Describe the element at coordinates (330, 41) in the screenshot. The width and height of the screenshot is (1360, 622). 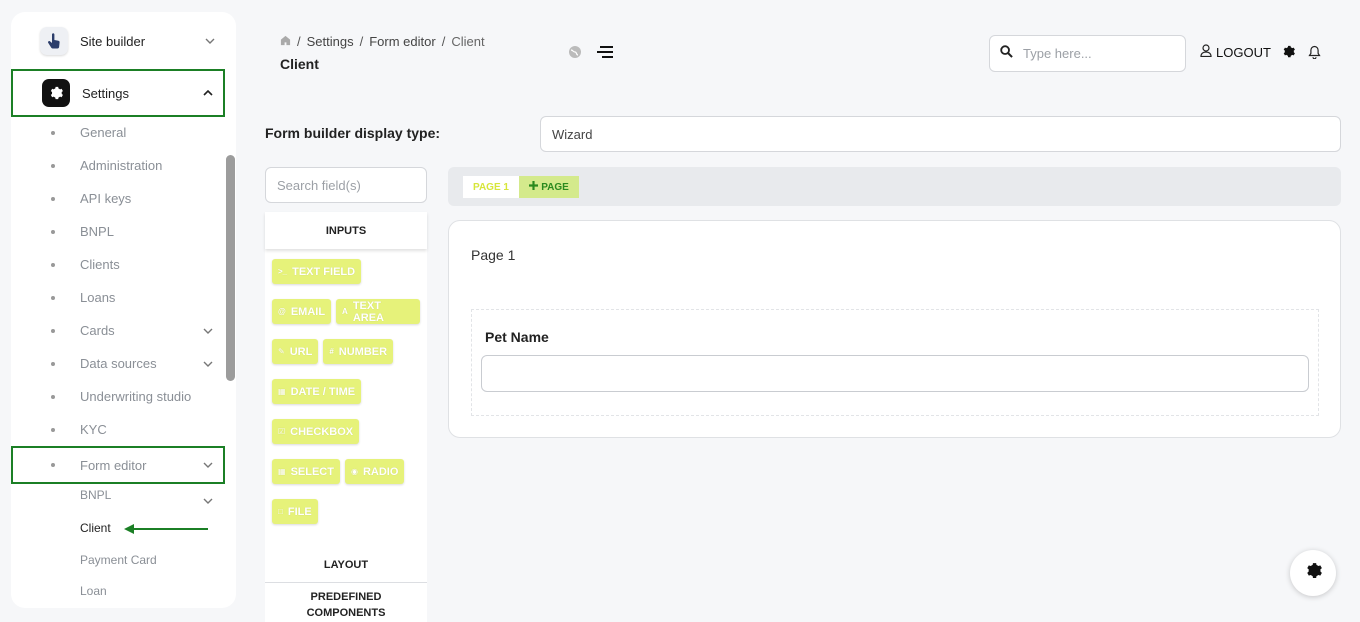
I see `breadcrumb-settings: Settings` at that location.